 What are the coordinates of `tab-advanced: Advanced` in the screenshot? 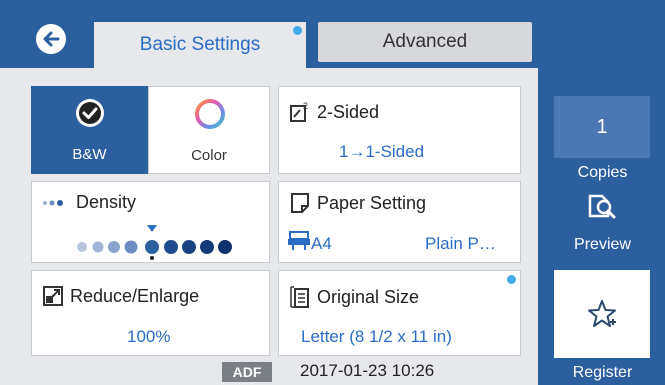 It's located at (425, 42).